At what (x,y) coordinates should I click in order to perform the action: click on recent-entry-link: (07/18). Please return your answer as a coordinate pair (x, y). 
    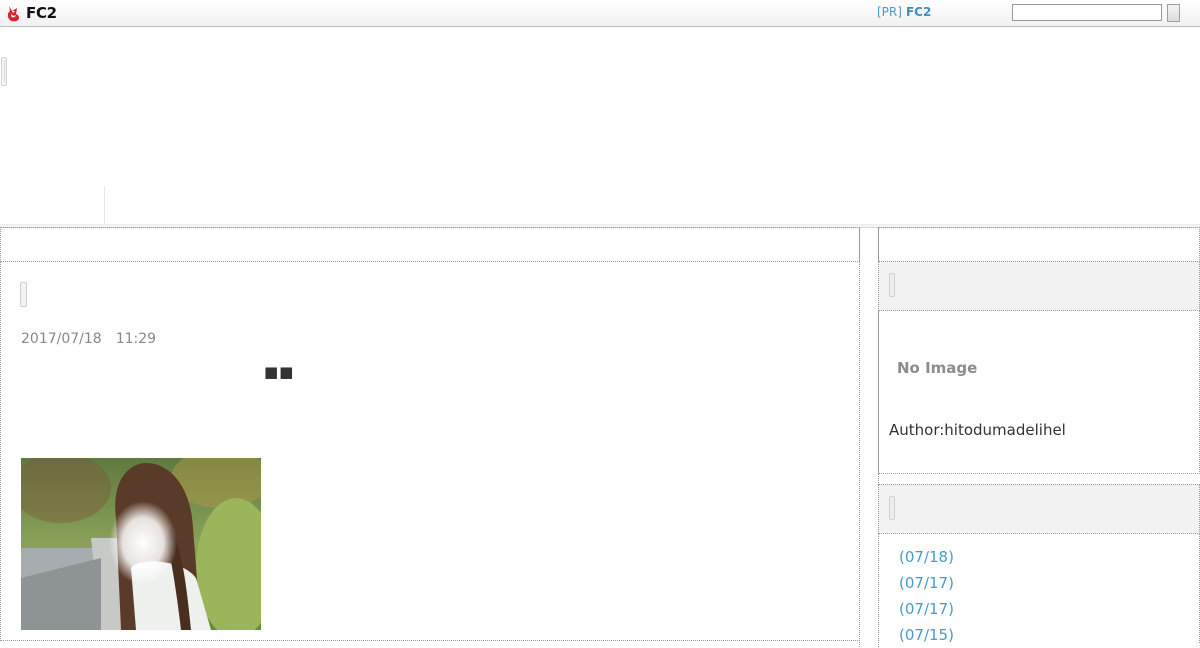
    Looking at the image, I should click on (926, 557).